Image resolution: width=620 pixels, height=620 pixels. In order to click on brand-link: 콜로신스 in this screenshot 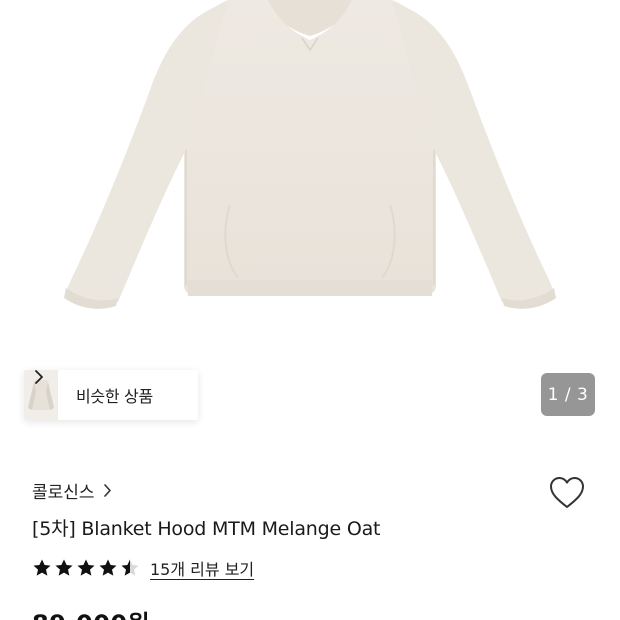, I will do `click(72, 490)`.